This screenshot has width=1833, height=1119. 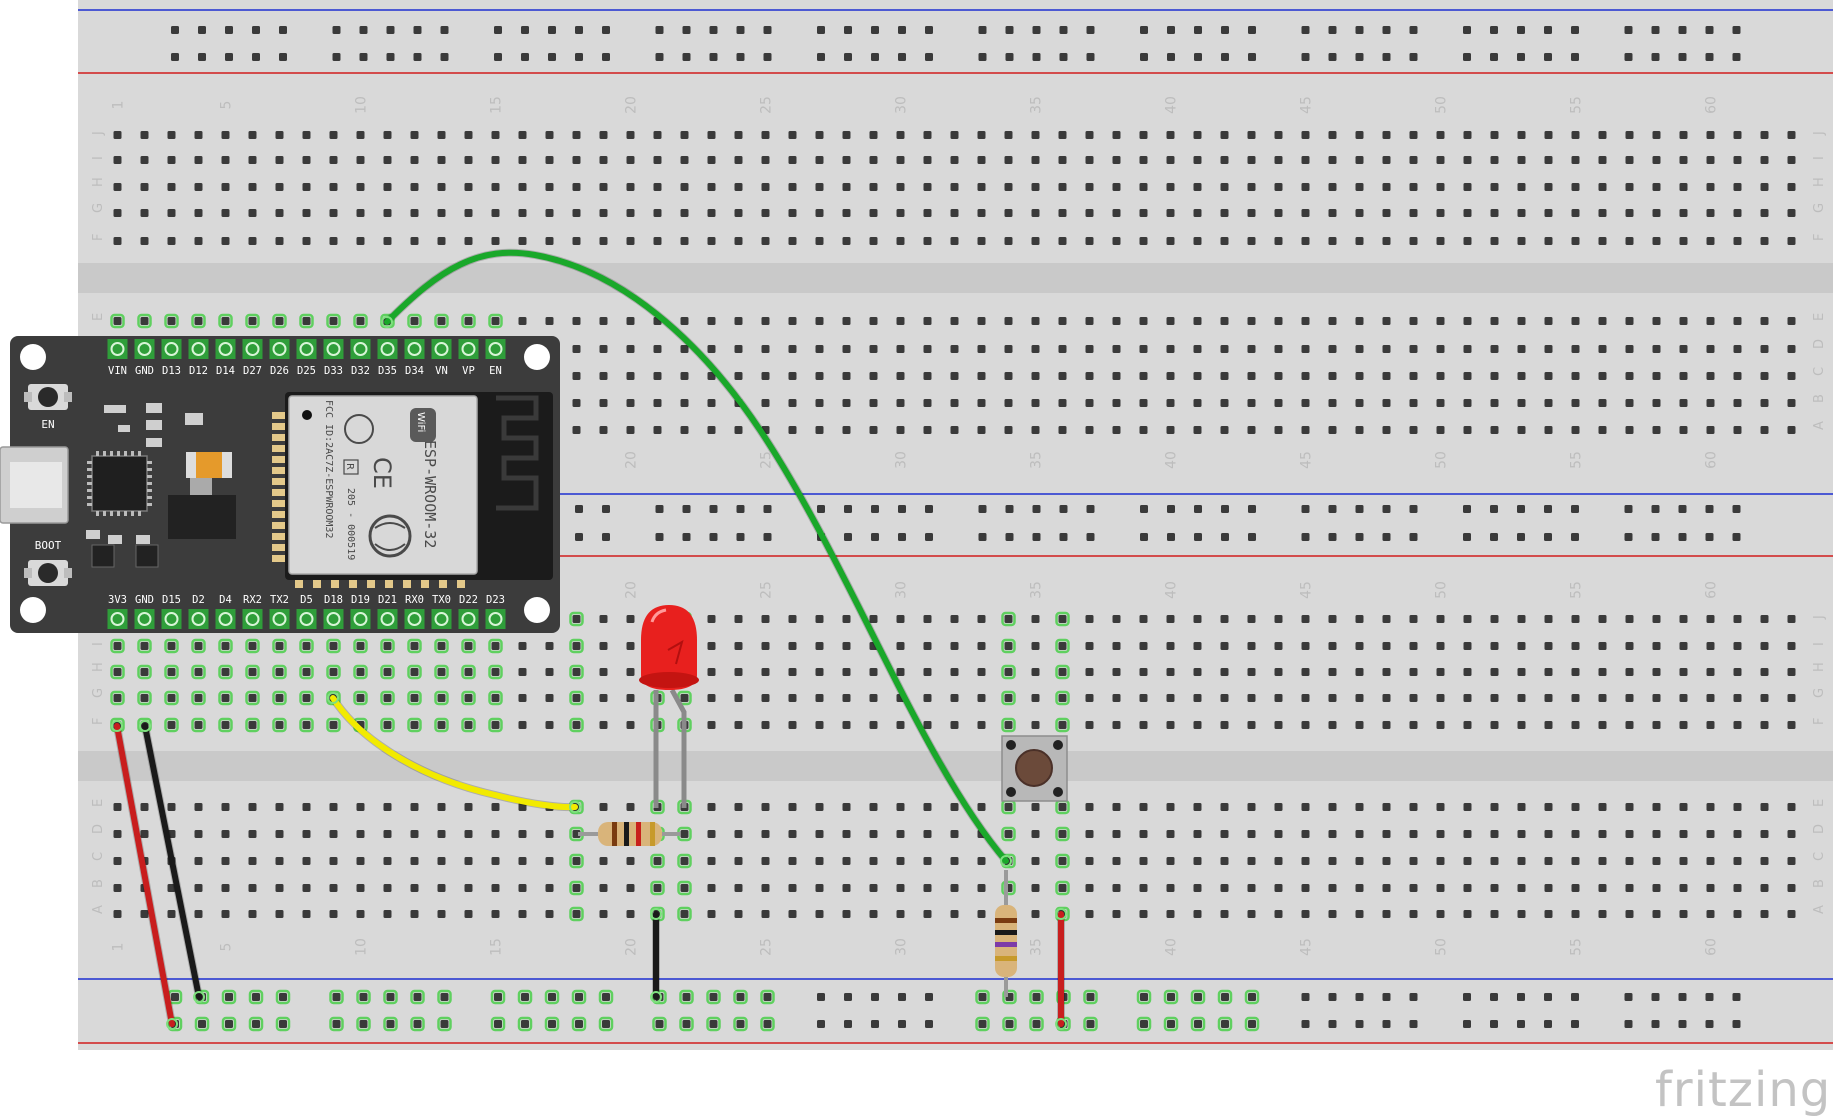 I want to click on row-letter-right: A, so click(x=1819, y=909).